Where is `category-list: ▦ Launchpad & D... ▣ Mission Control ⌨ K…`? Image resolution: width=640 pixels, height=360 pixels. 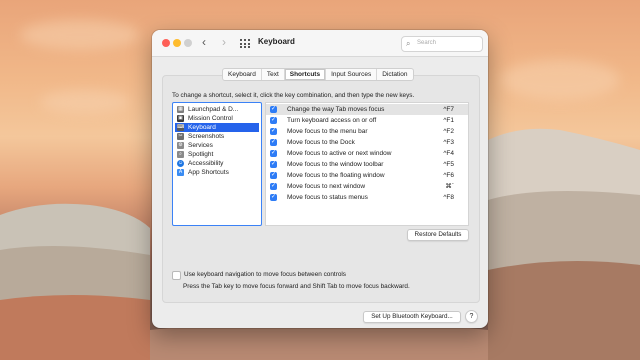
category-list: ▦ Launchpad & D... ▣ Mission Control ⌨ K… is located at coordinates (217, 164).